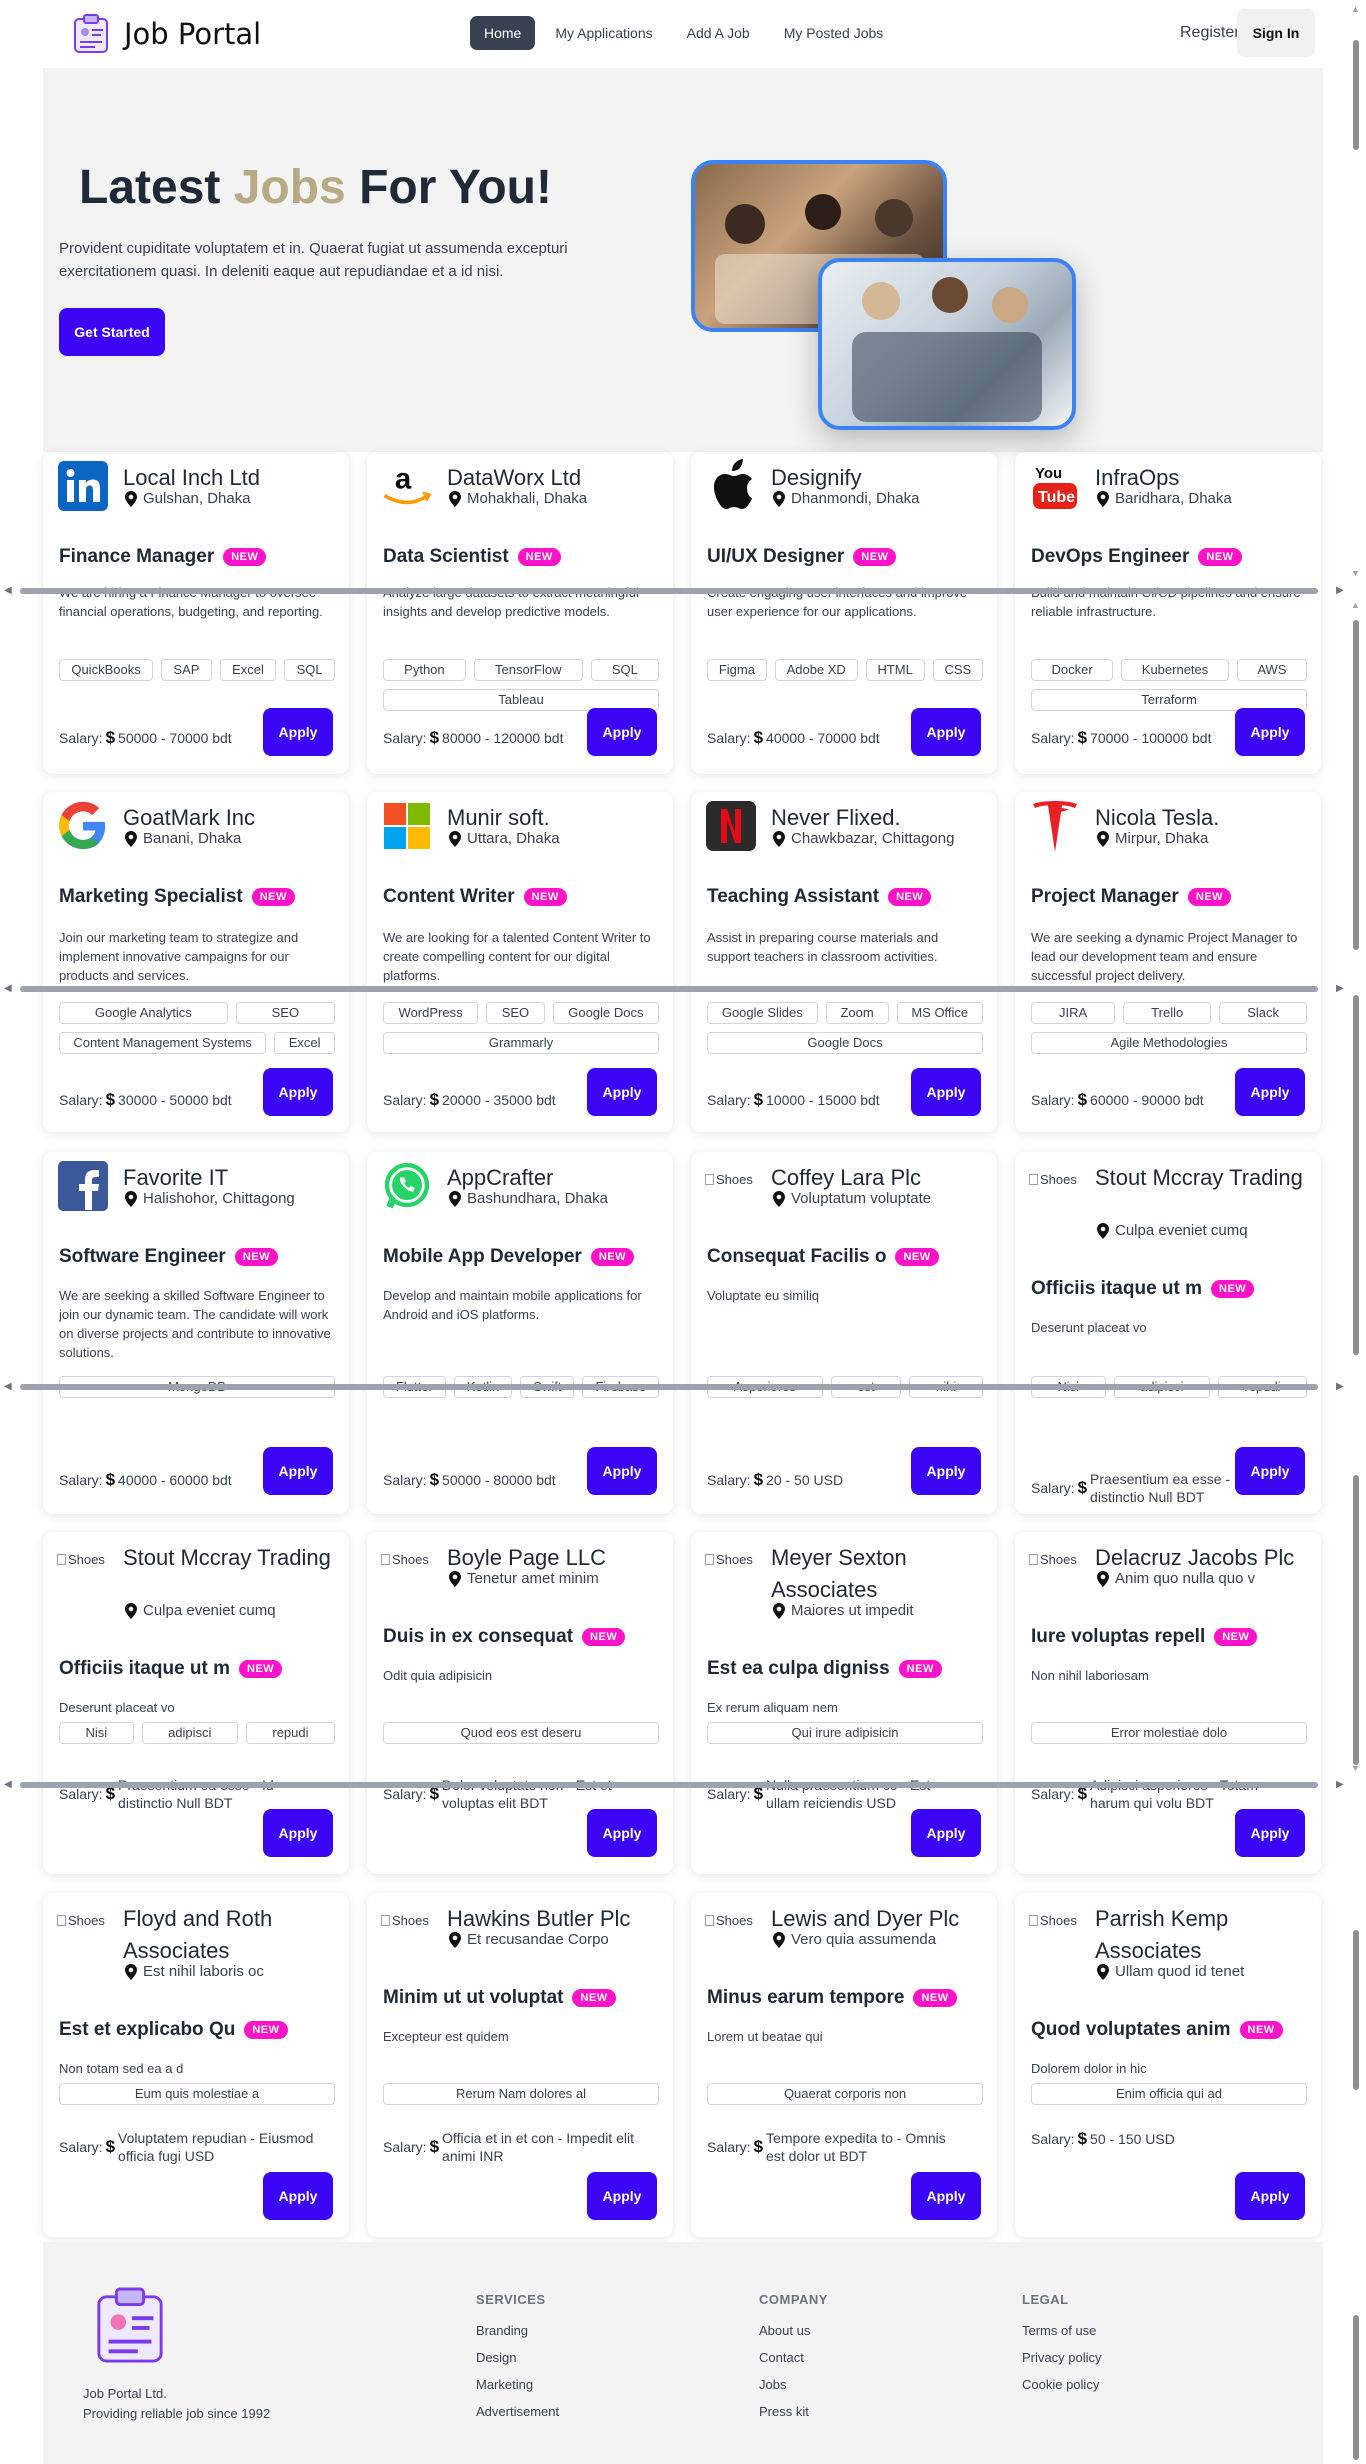 This screenshot has width=1366, height=2464. I want to click on nav-my-posted-jobs: My Posted Jobs, so click(834, 33).